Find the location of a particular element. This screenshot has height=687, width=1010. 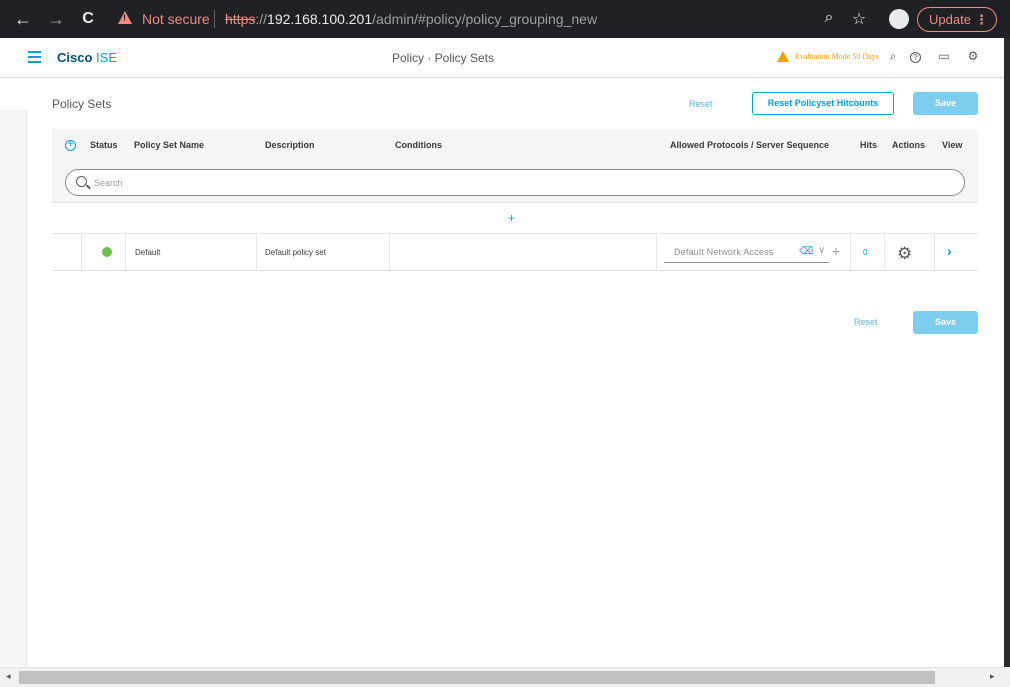

scroll-corner is located at coordinates (1007, 677).